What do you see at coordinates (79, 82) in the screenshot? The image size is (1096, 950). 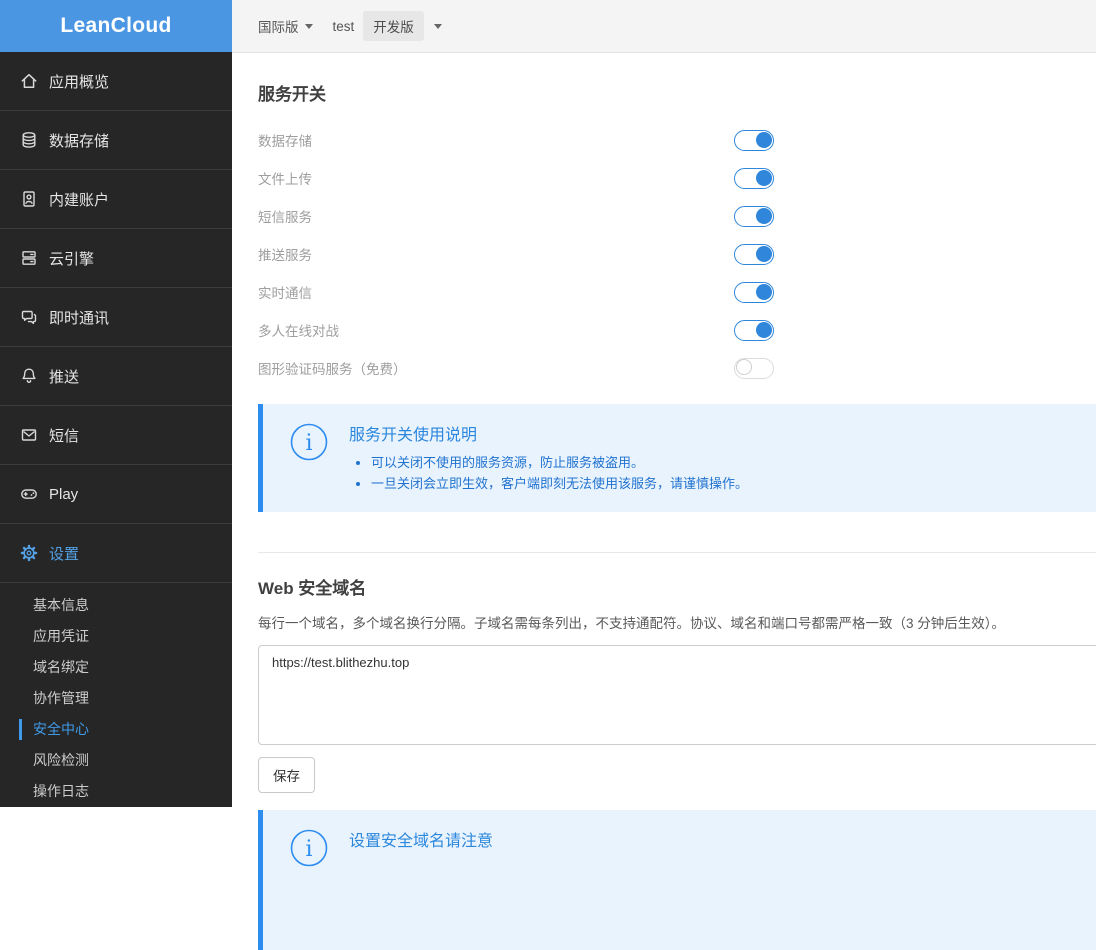 I see `sidebar-item-label: 应用概览` at bounding box center [79, 82].